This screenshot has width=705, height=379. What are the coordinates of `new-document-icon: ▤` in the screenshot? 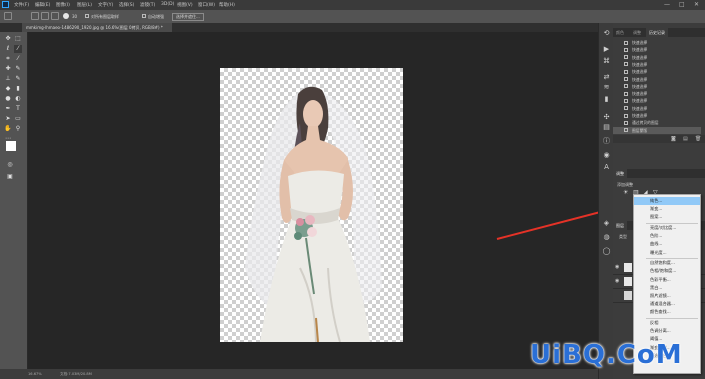 It's located at (685, 139).